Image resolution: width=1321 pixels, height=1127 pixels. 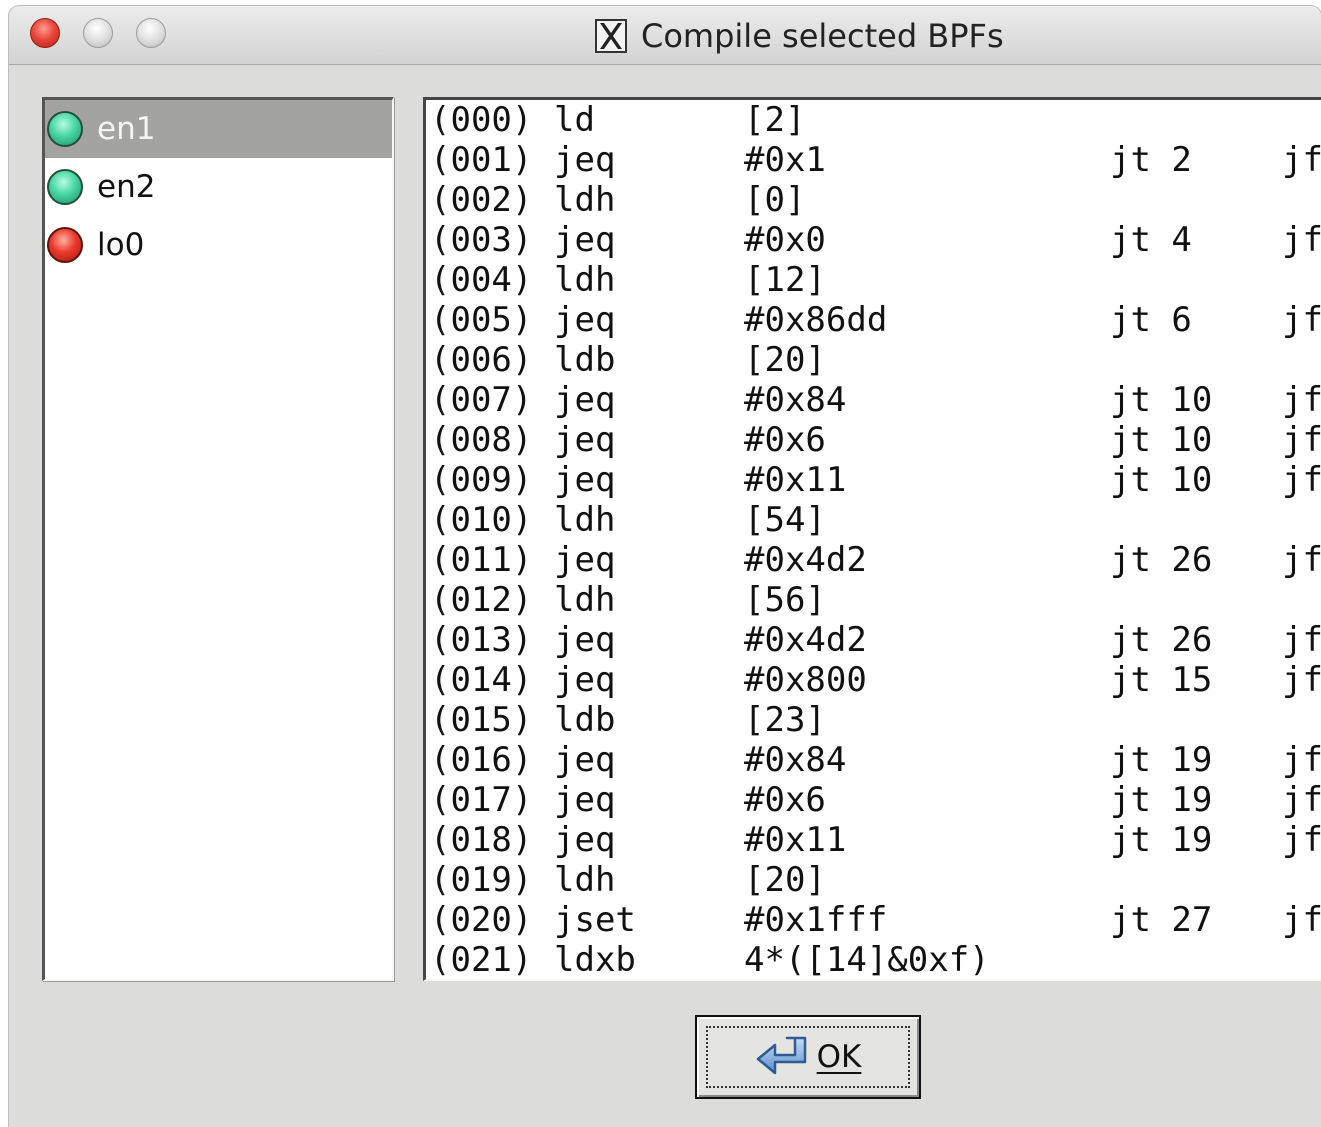 What do you see at coordinates (816, 920) in the screenshot?
I see `bpf-operand: #0x1fff` at bounding box center [816, 920].